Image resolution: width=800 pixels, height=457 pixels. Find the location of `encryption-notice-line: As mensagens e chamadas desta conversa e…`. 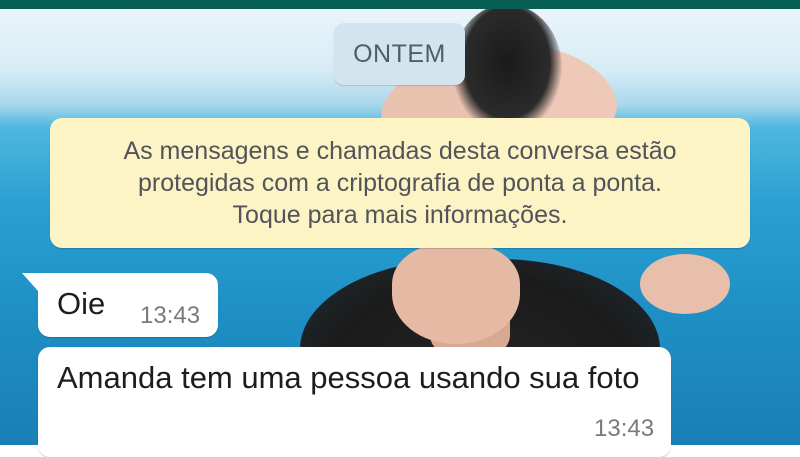

encryption-notice-line: As mensagens e chamadas desta conversa e… is located at coordinates (400, 151).